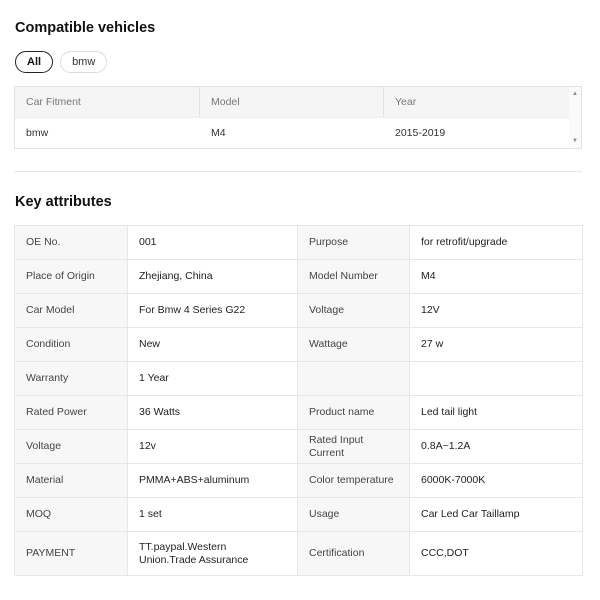 This screenshot has width=600, height=600. I want to click on table-row: MOQ 1 set Usage Car Led Car Taillamp, so click(298, 514).